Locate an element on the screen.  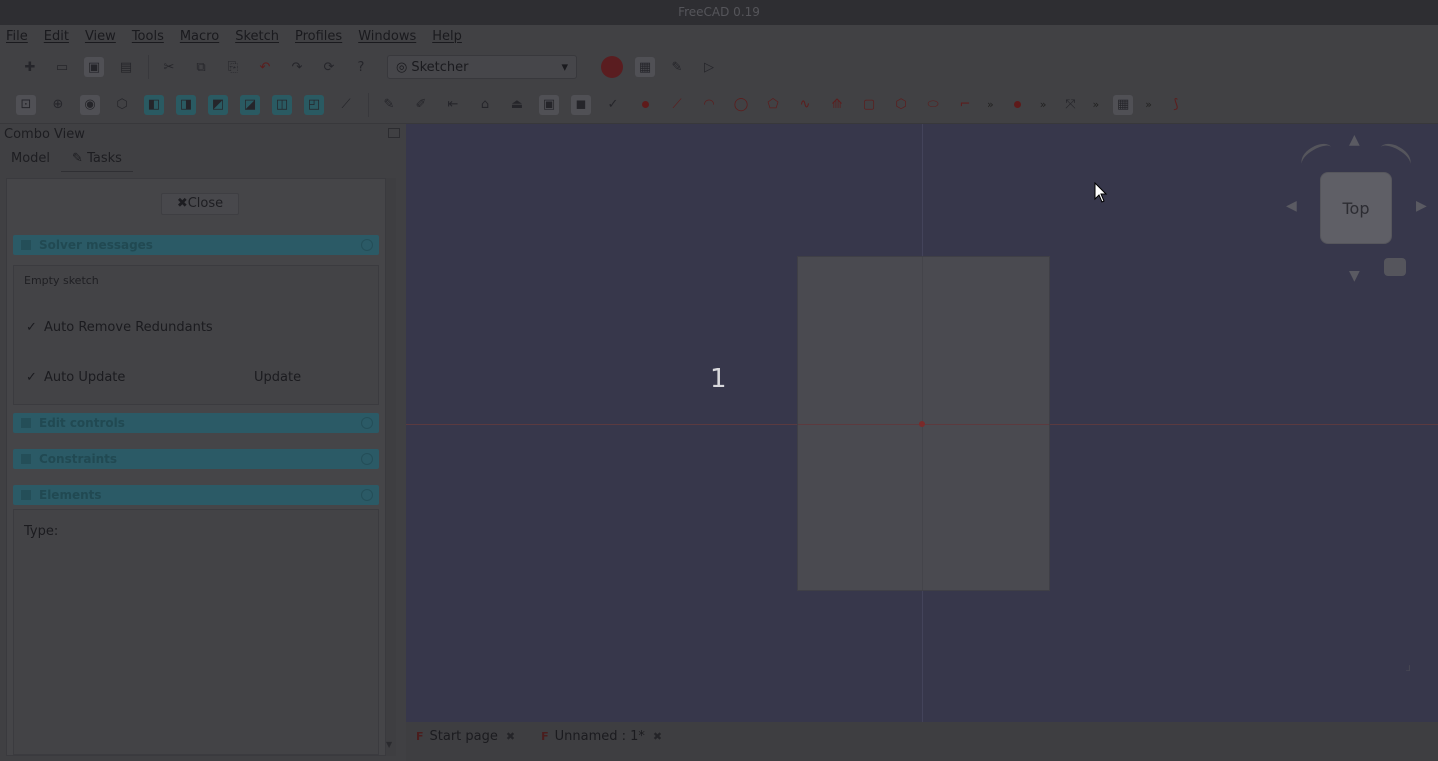
fillet-icon: ⌐ is located at coordinates (965, 105).